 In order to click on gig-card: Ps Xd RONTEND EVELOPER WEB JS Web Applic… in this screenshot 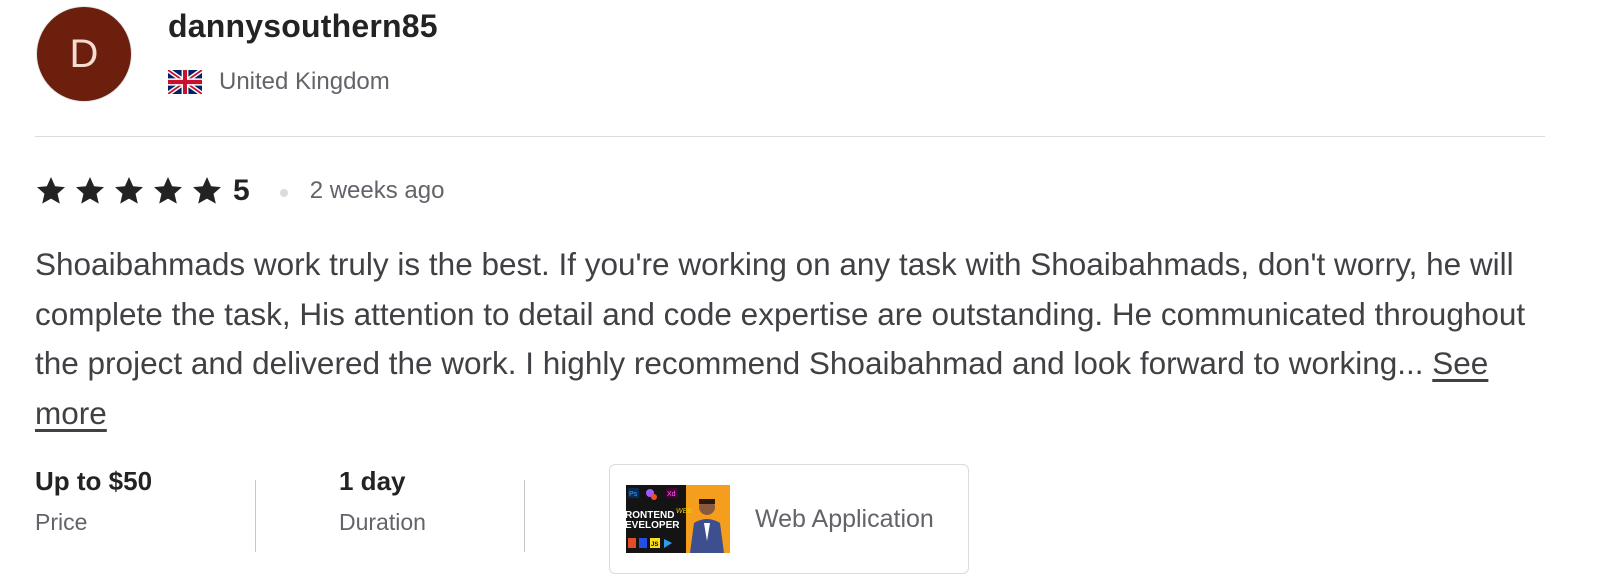, I will do `click(789, 519)`.